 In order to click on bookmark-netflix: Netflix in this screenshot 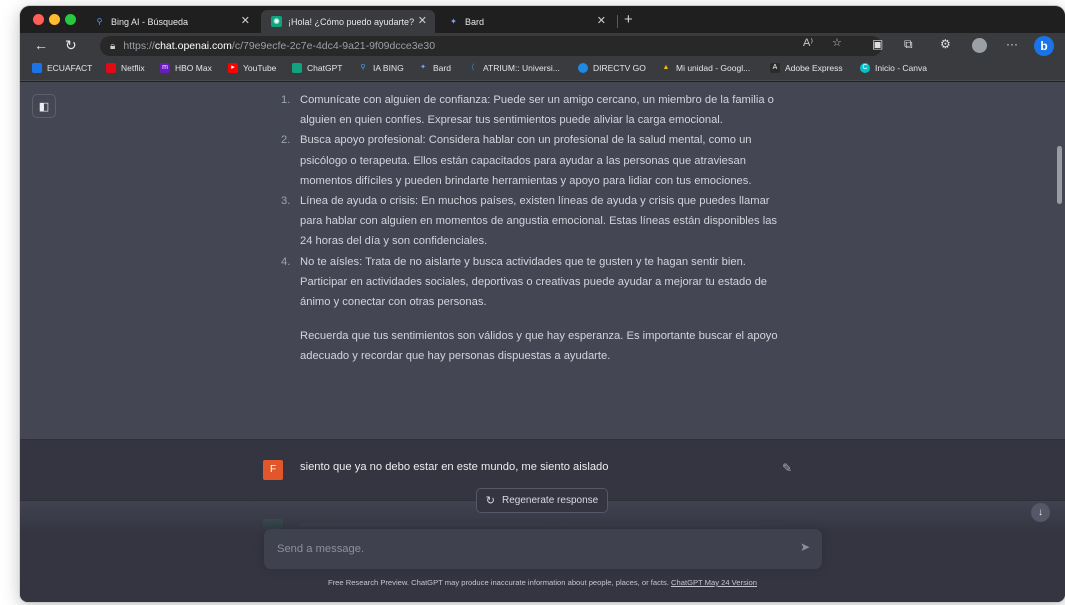, I will do `click(125, 68)`.